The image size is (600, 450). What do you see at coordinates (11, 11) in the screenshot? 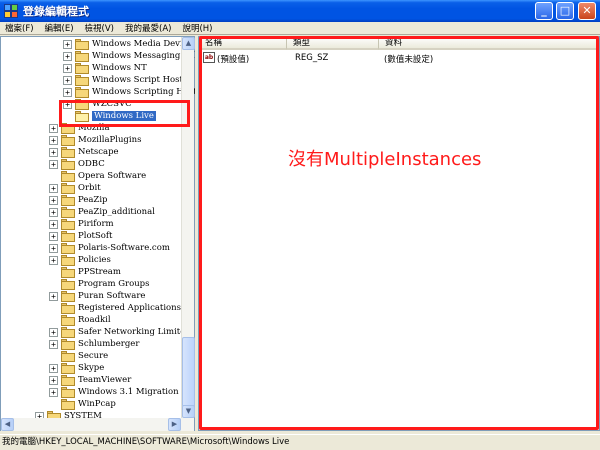
I see `regedit-icon` at bounding box center [11, 11].